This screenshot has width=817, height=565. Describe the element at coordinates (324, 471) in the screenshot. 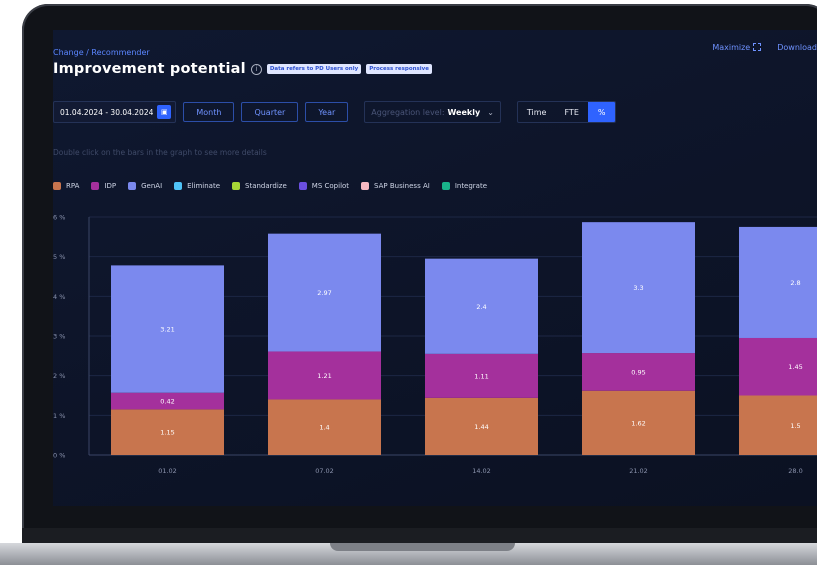

I see `x-tick-label: 07.02` at that location.